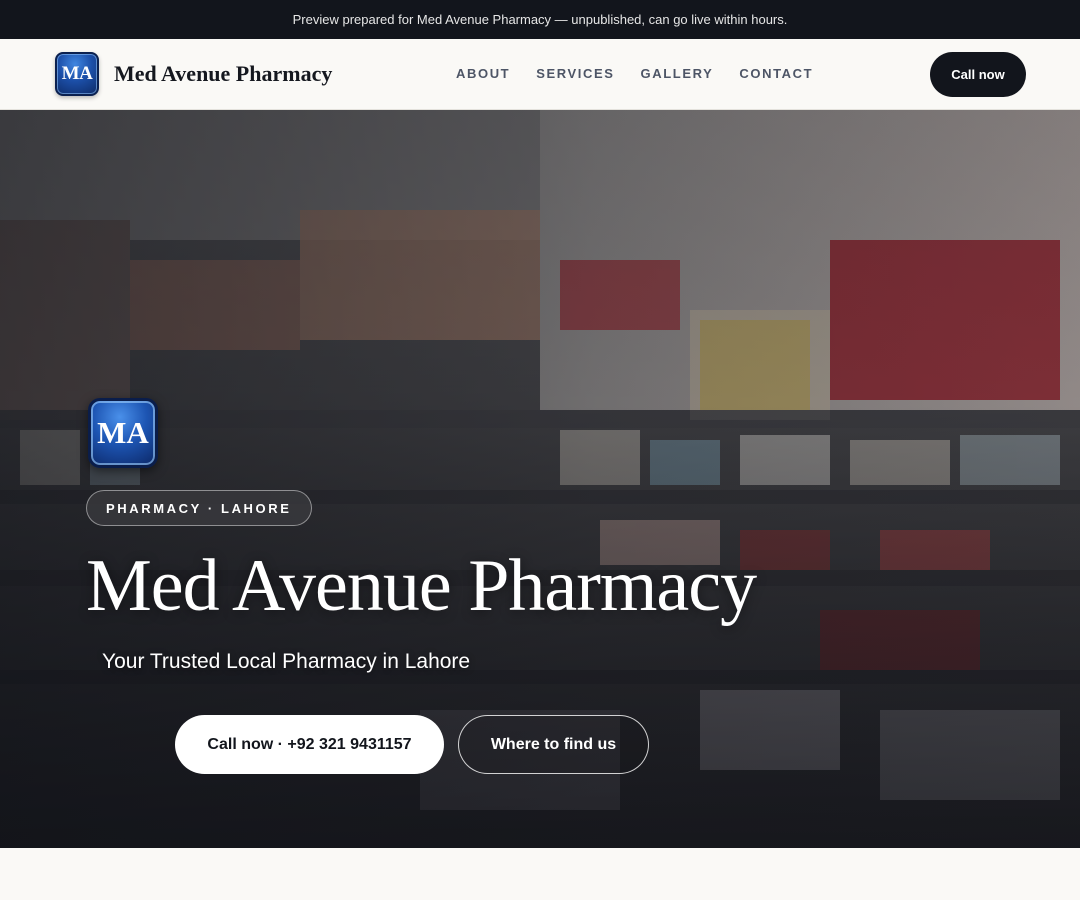  What do you see at coordinates (540, 874) in the screenshot?
I see `next-section` at bounding box center [540, 874].